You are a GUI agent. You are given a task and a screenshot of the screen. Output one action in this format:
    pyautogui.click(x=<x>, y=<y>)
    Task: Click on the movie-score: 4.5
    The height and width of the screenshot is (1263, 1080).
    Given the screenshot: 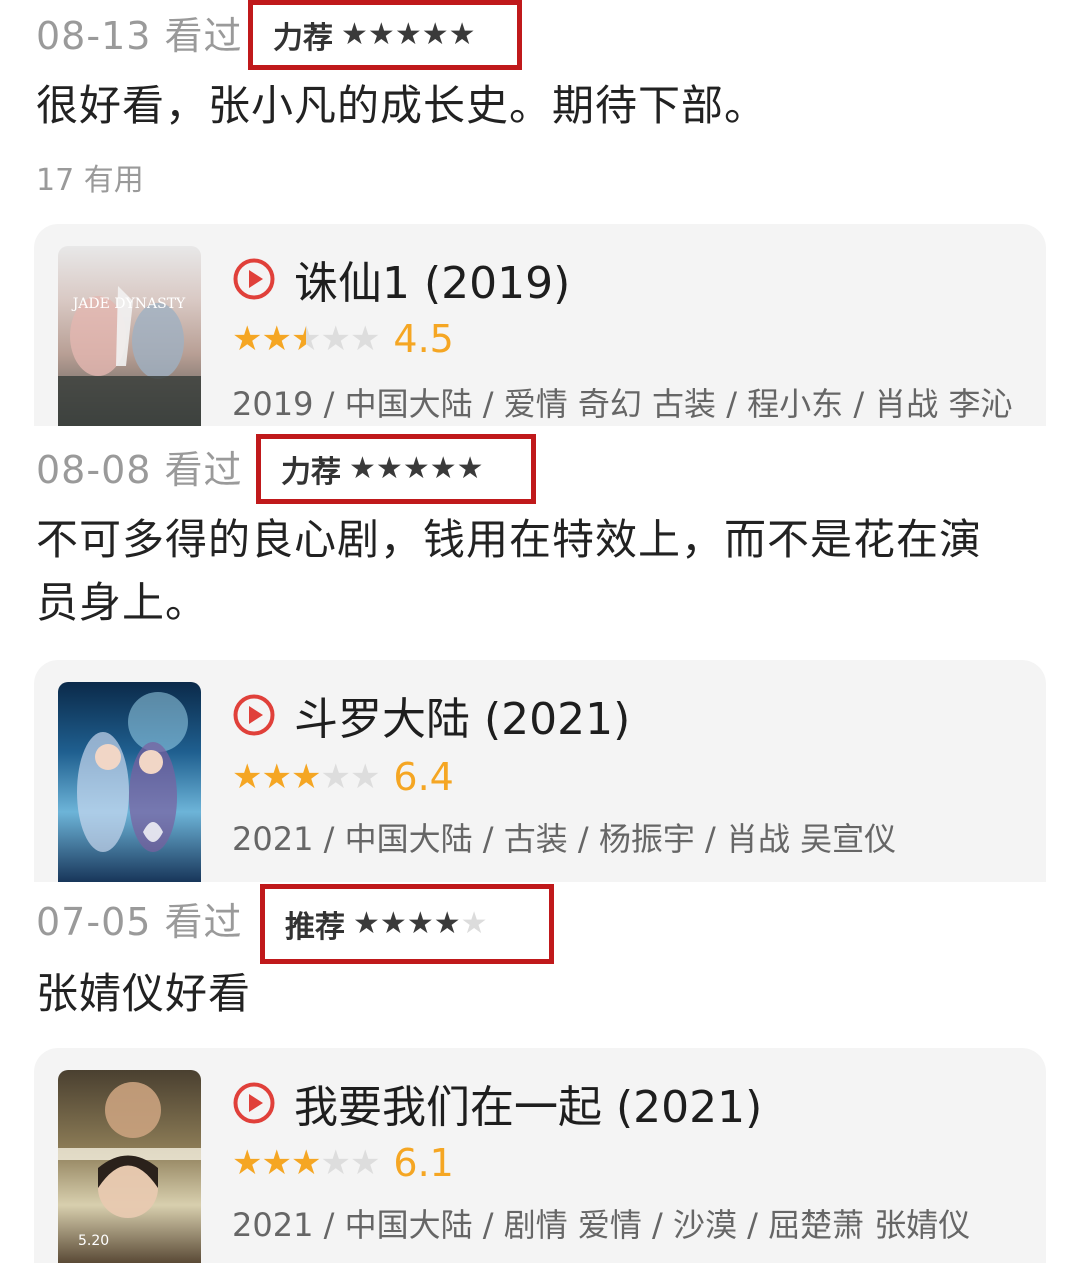 What is the action you would take?
    pyautogui.click(x=423, y=339)
    